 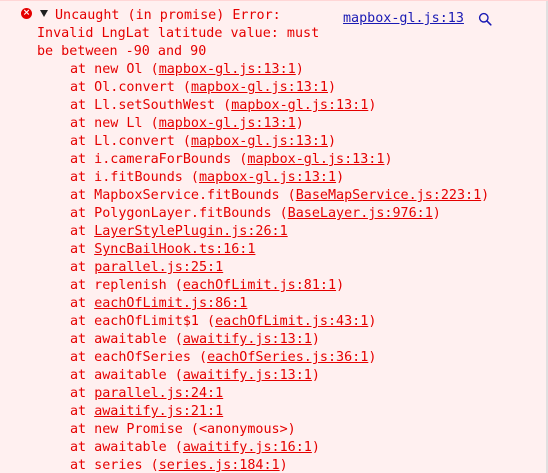 I want to click on stack-frame-function: at eachOfSeries (, so click(x=139, y=357).